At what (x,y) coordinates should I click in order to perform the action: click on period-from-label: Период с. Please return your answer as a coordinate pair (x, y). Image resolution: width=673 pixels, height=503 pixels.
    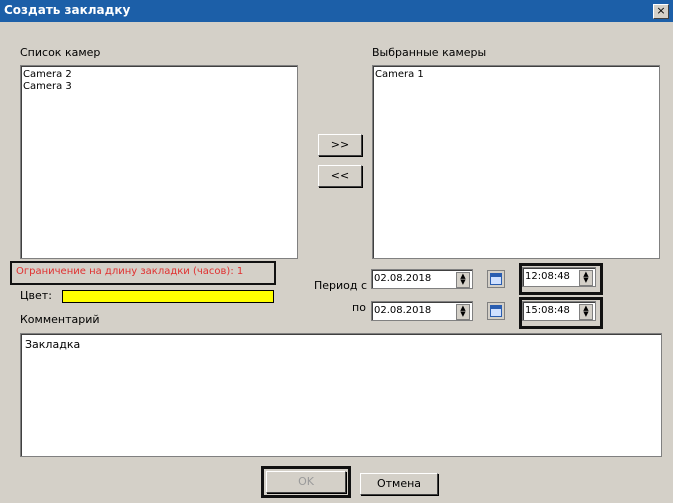
    Looking at the image, I should click on (341, 285).